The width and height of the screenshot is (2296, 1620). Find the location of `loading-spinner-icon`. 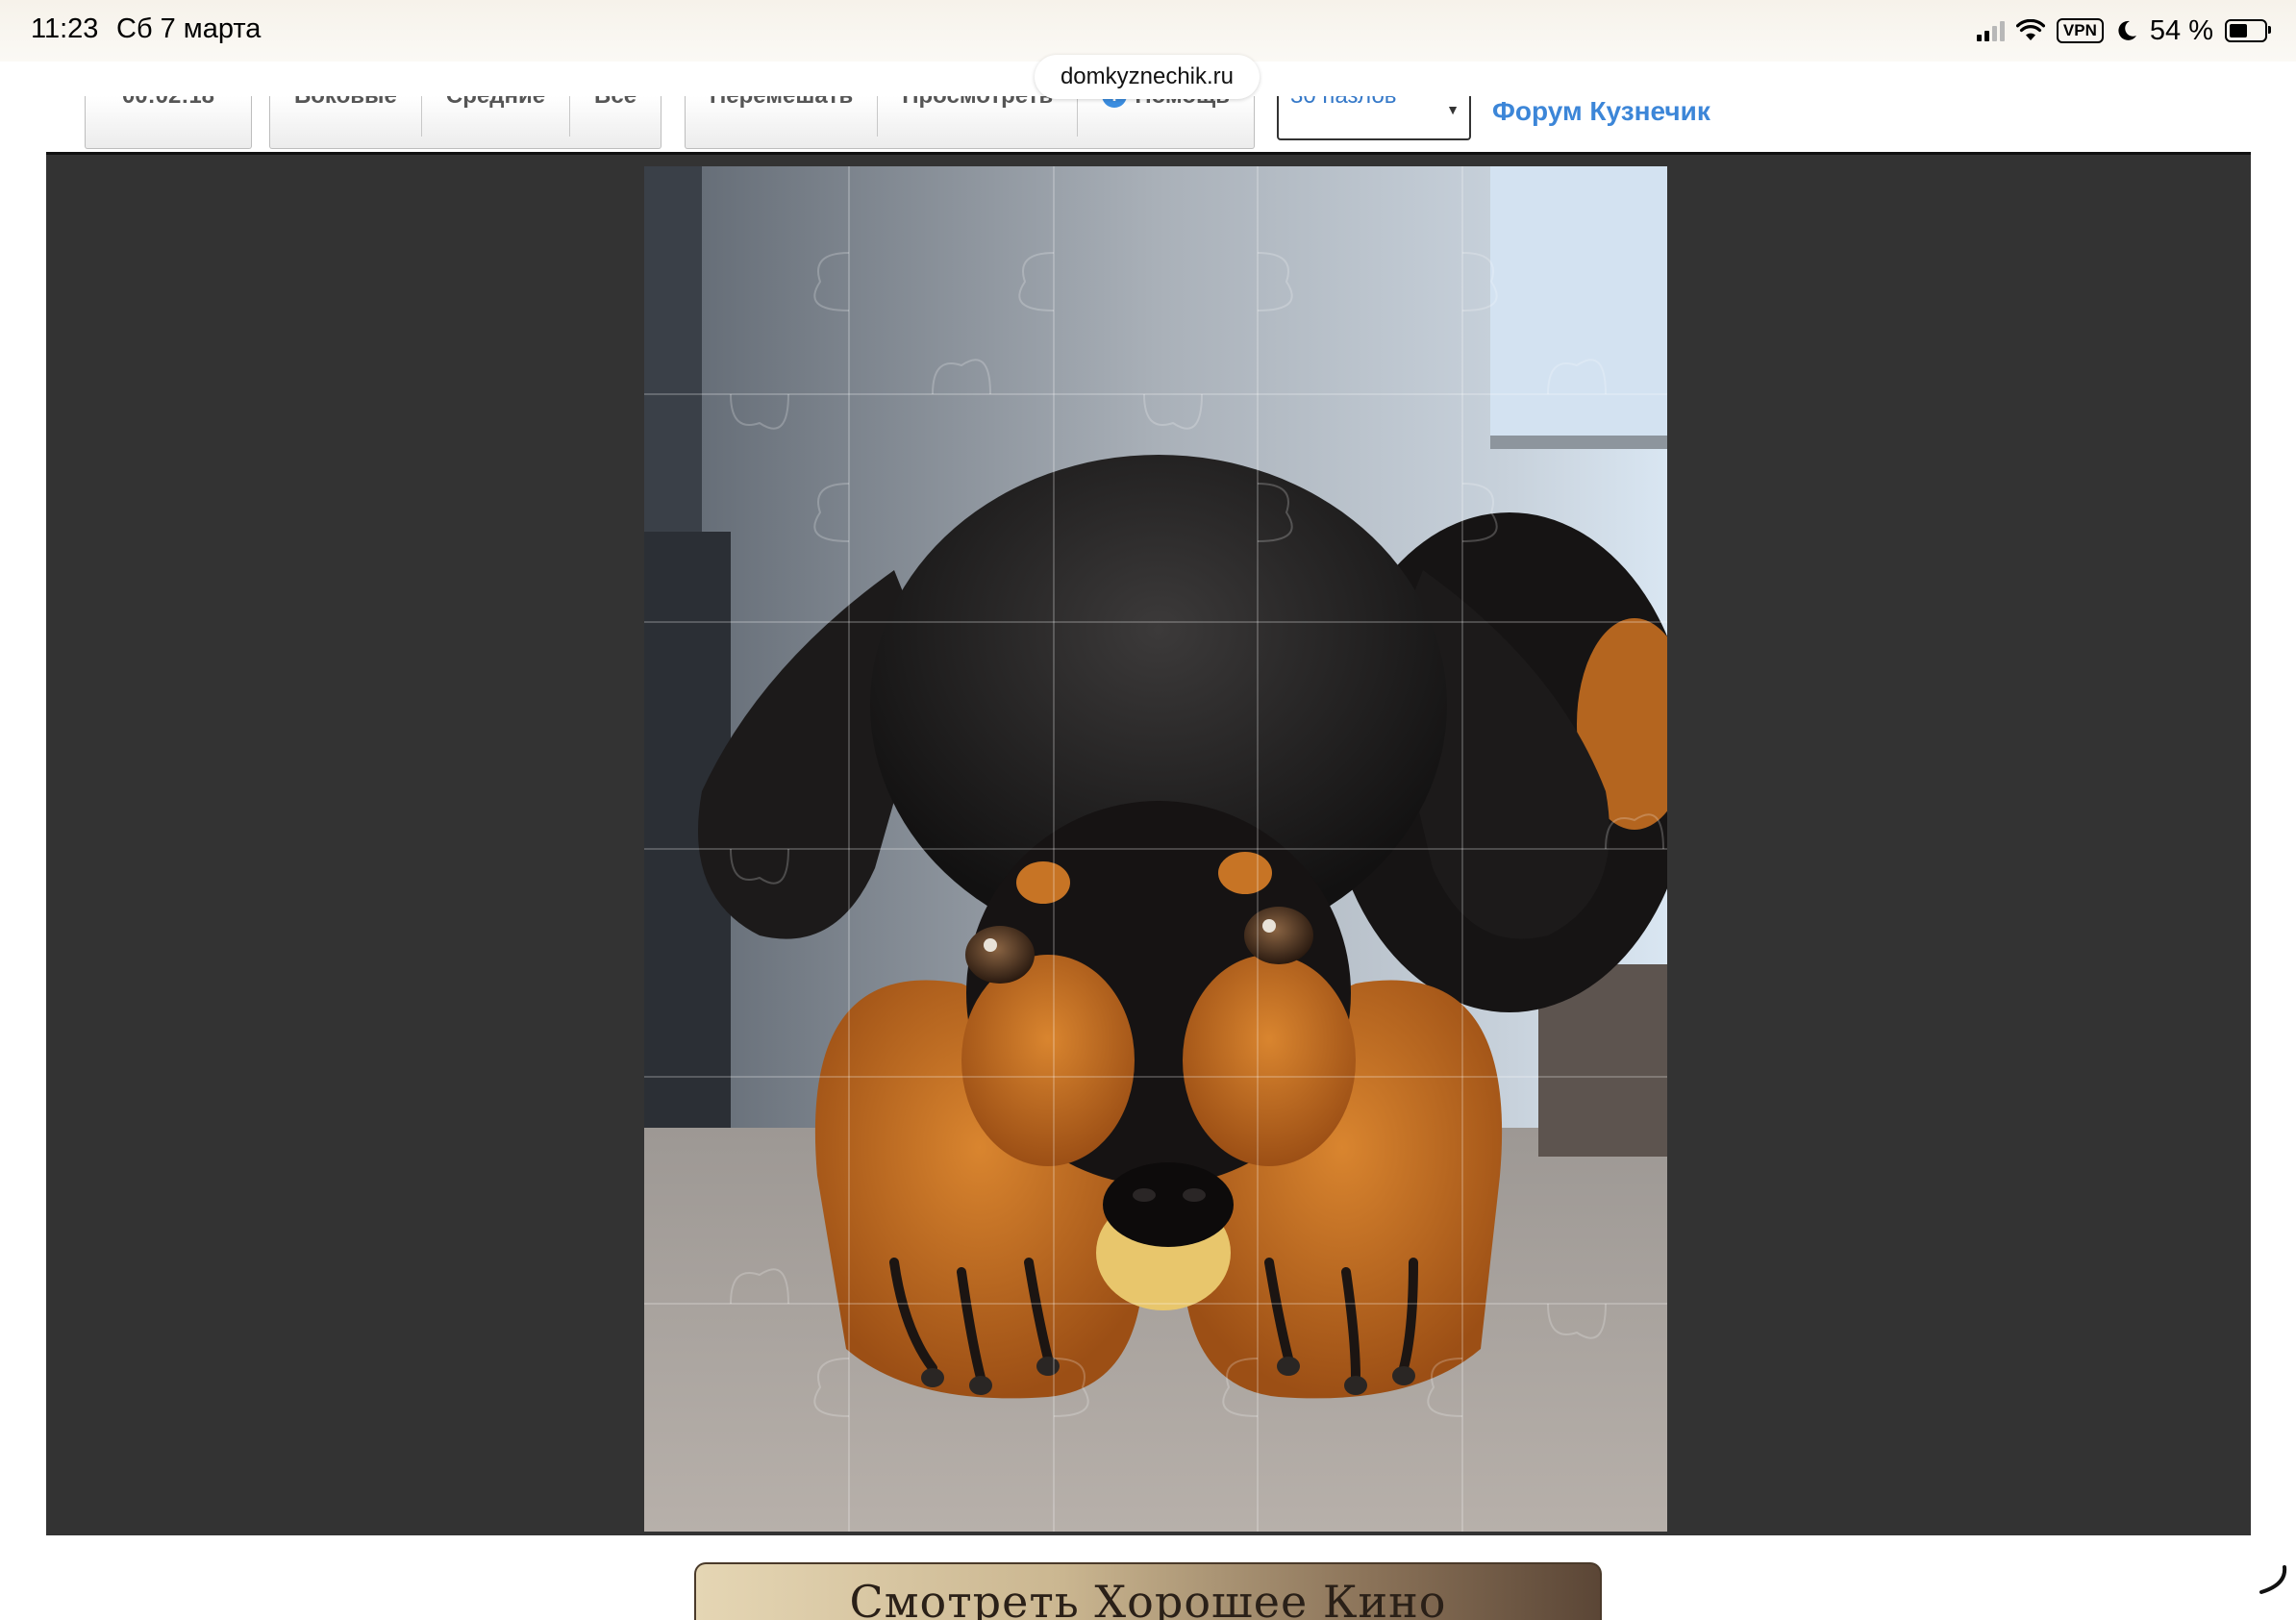

loading-spinner-icon is located at coordinates (2273, 1579).